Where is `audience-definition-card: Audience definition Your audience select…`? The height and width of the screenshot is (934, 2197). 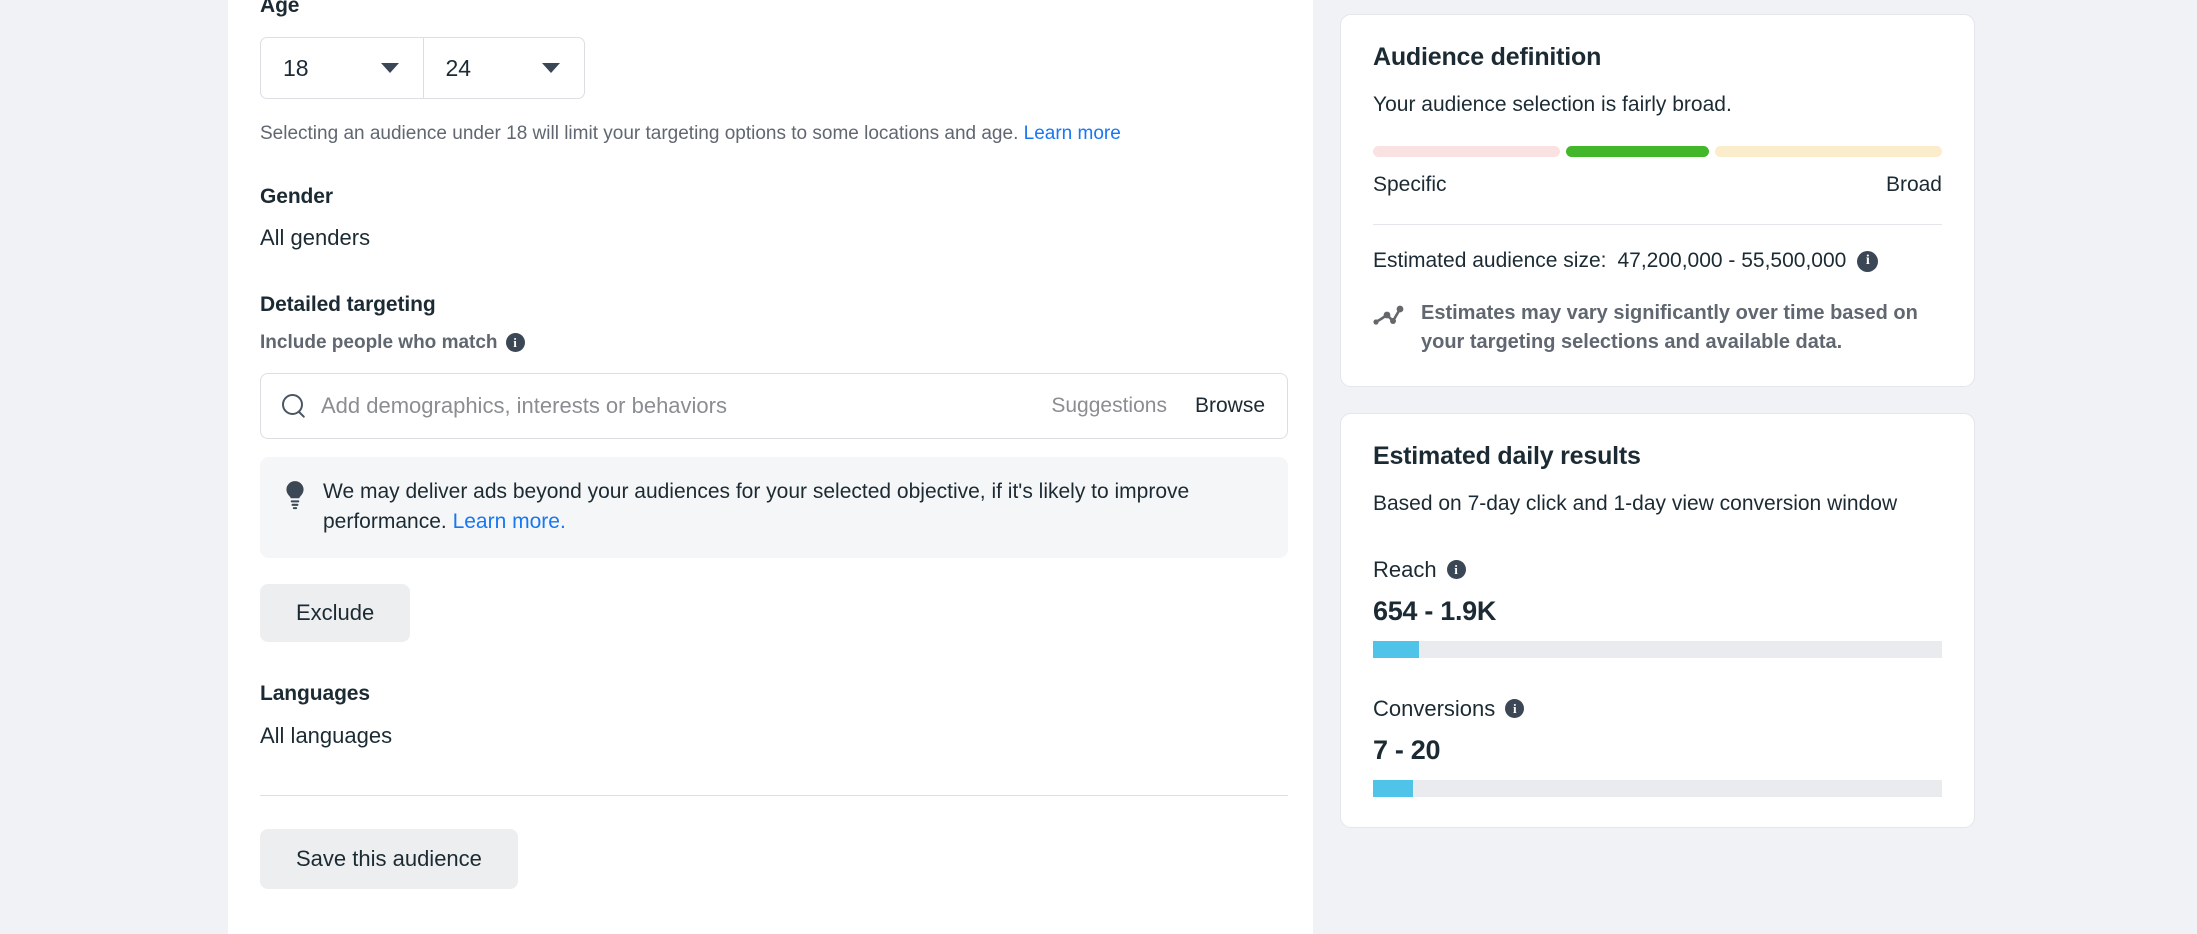 audience-definition-card: Audience definition Your audience select… is located at coordinates (1657, 201).